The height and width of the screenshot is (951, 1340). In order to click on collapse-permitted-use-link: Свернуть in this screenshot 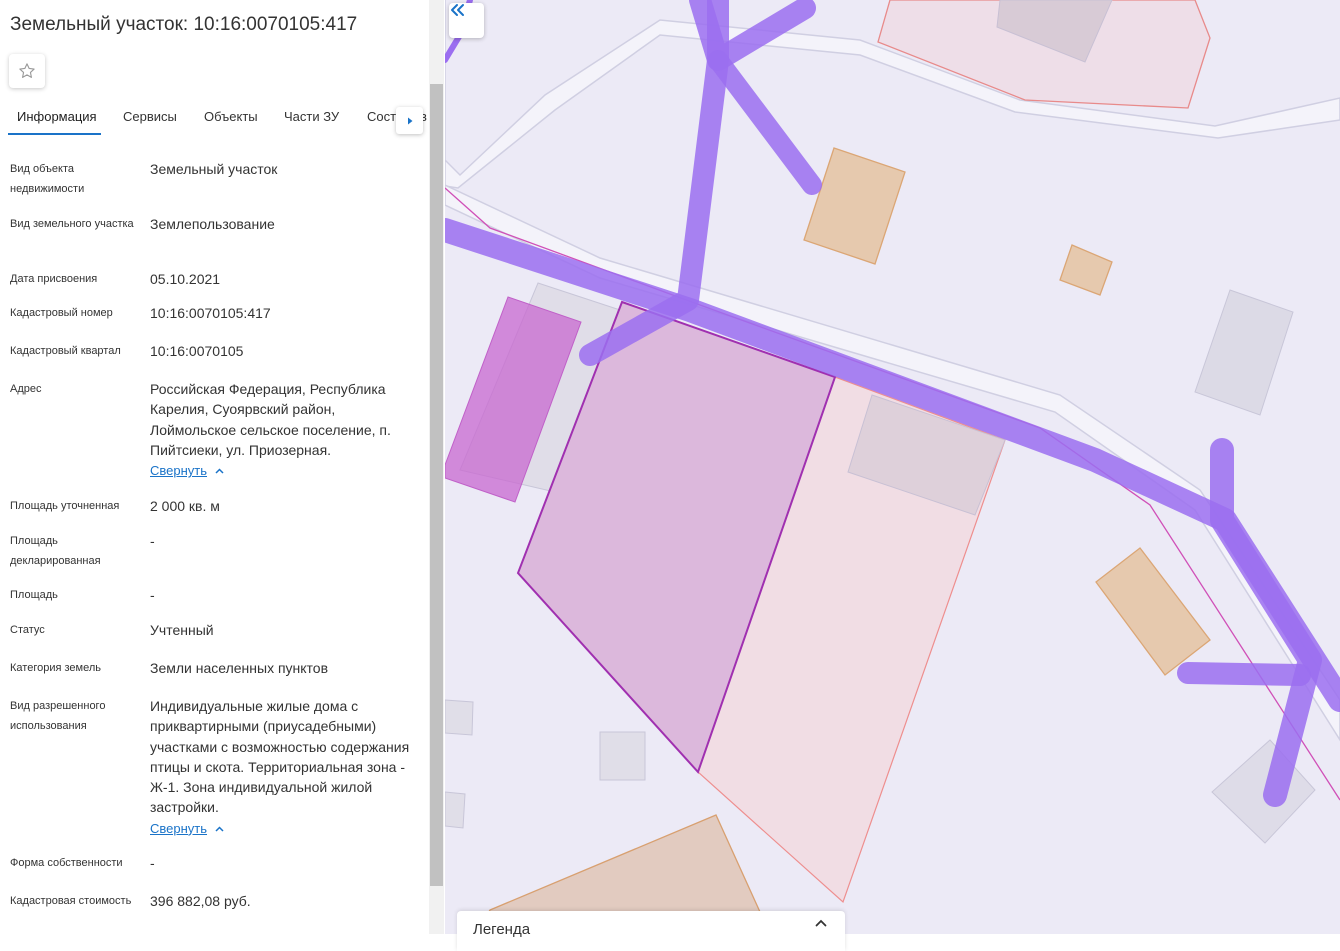, I will do `click(285, 829)`.